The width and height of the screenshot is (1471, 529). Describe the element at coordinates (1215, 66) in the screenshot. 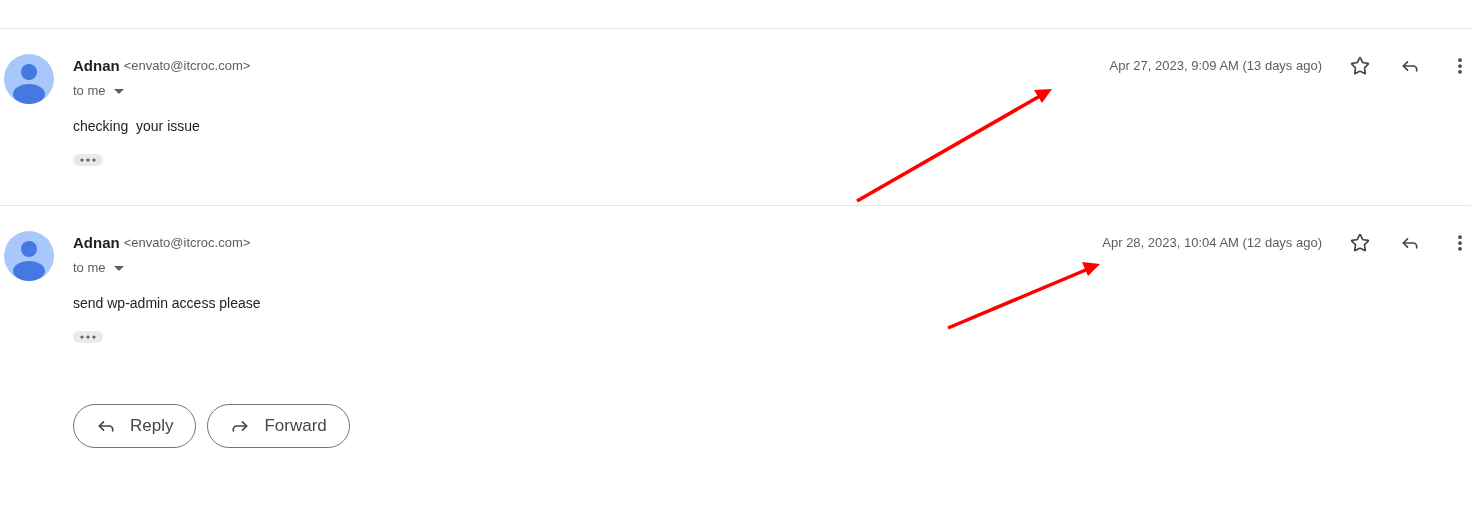

I see `message-date: Apr 27, 2023, 9:09 AM (13 days ago)` at that location.